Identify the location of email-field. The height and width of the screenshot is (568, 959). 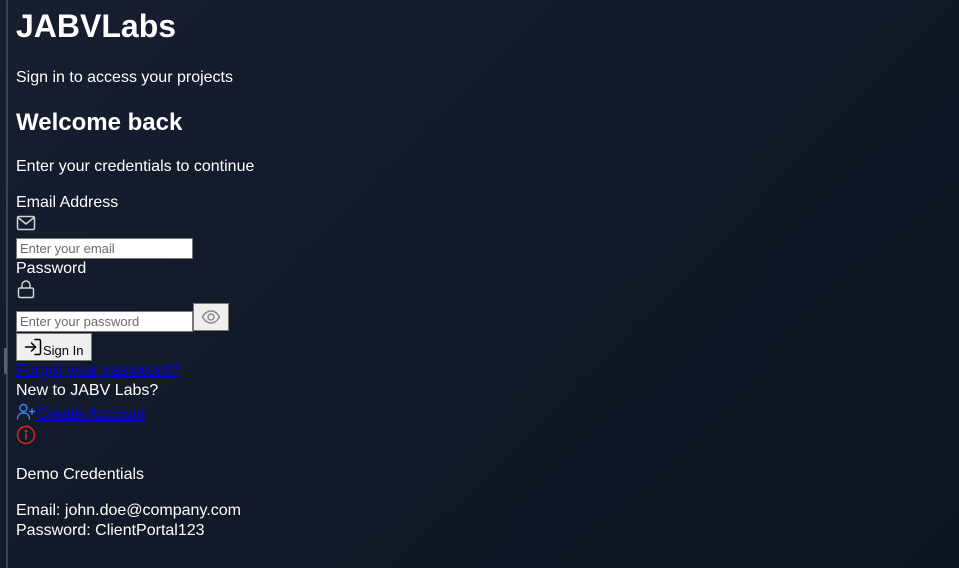
(104, 248).